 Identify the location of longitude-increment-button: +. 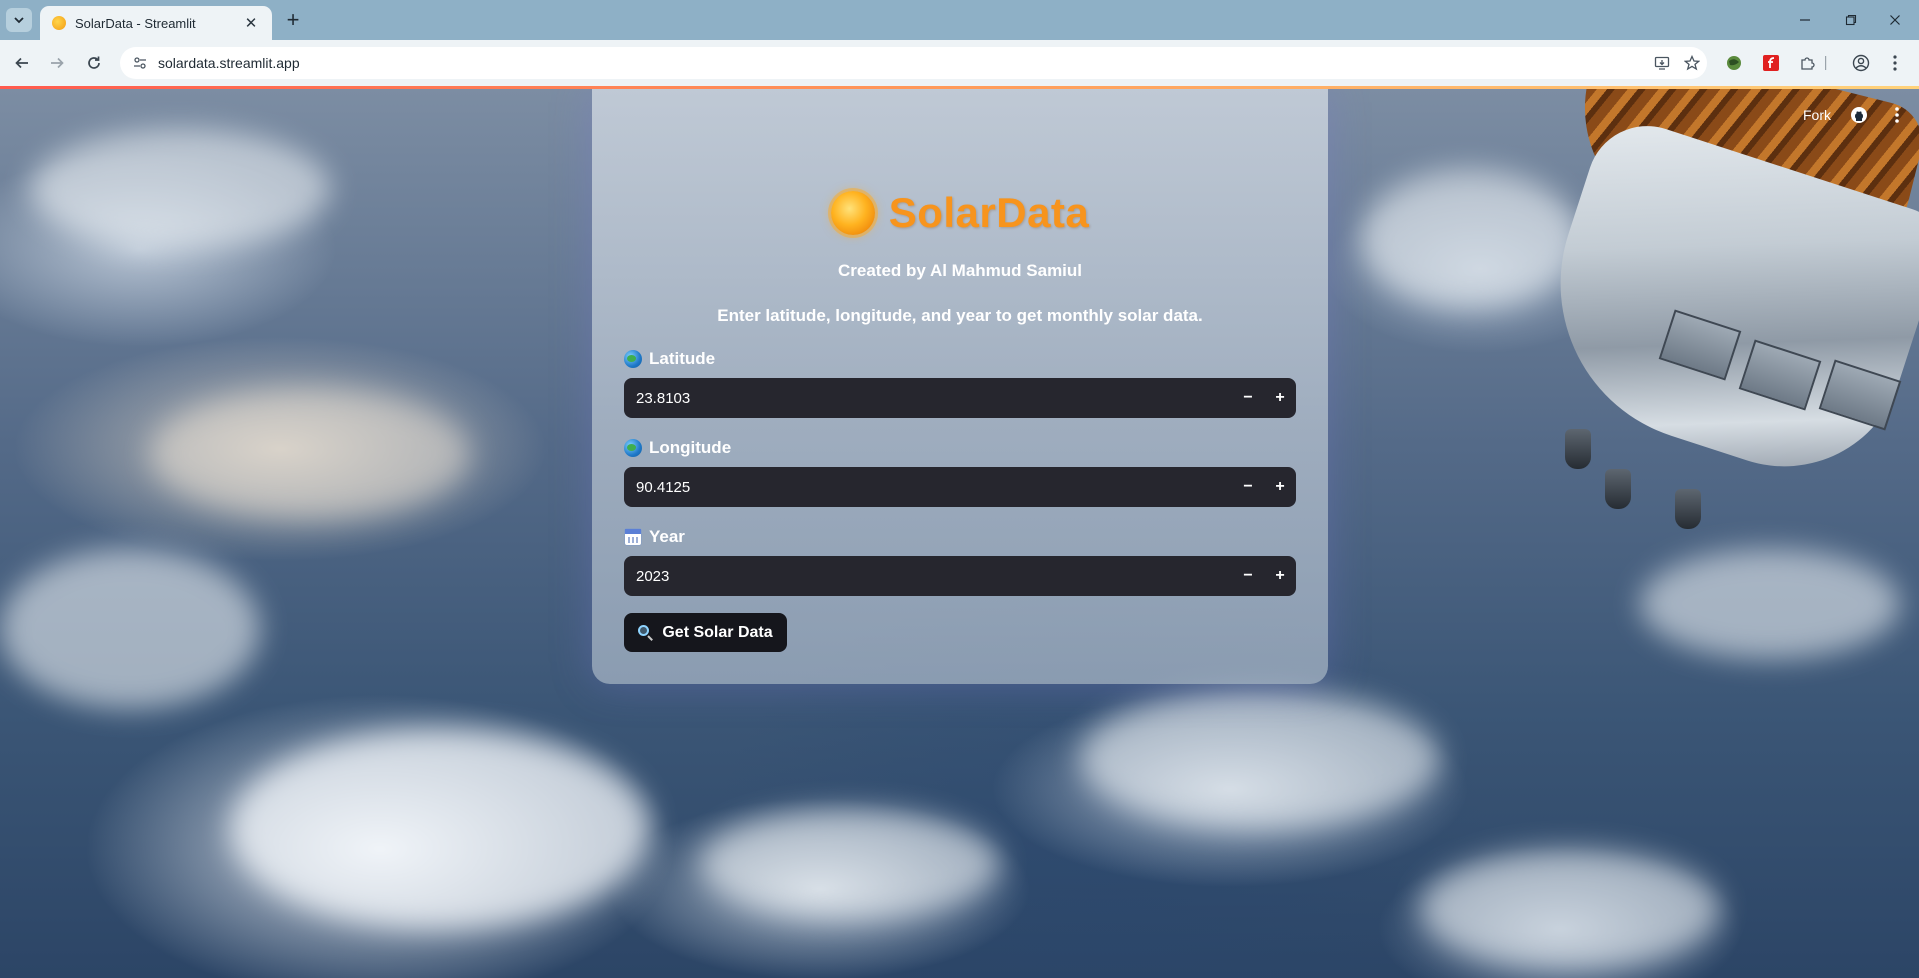
(1280, 487).